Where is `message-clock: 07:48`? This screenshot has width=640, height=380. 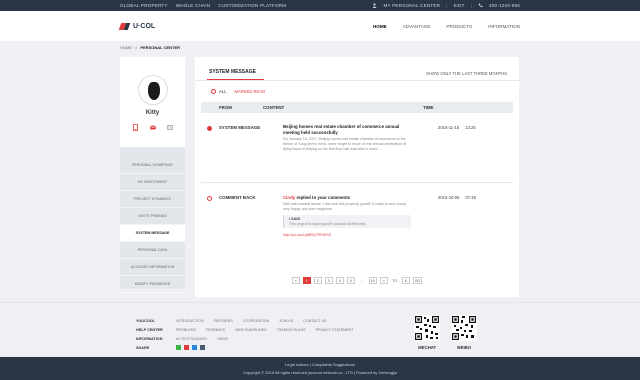 message-clock: 07:48 is located at coordinates (470, 197).